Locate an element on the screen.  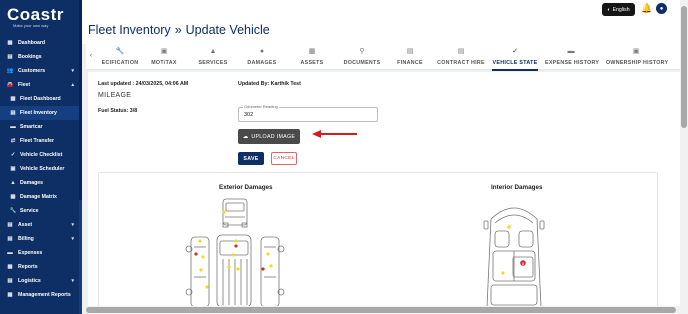
tab-ownership-history: ▣ OWNERSHIP HISTORY is located at coordinates (637, 58).